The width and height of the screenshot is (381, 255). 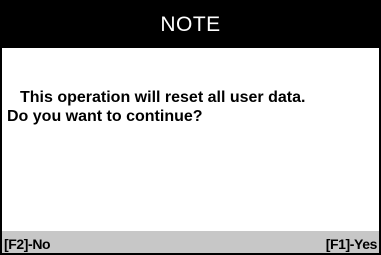 What do you see at coordinates (105, 116) in the screenshot?
I see `message-line-2: Do you want to continue?` at bounding box center [105, 116].